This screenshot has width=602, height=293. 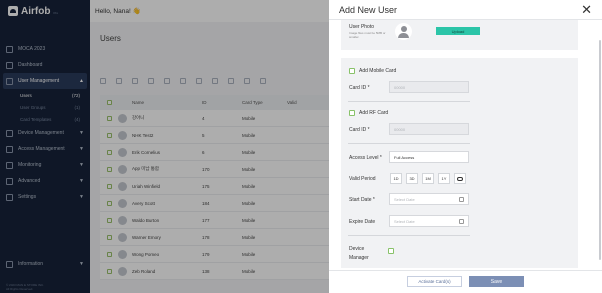 I want to click on rf-card-id-label: Card ID *, so click(x=359, y=130).